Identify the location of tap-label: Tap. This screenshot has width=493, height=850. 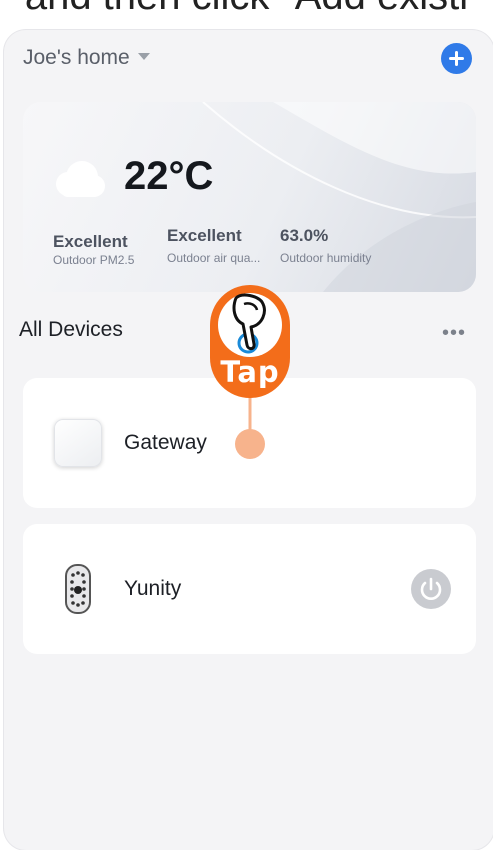
(250, 372).